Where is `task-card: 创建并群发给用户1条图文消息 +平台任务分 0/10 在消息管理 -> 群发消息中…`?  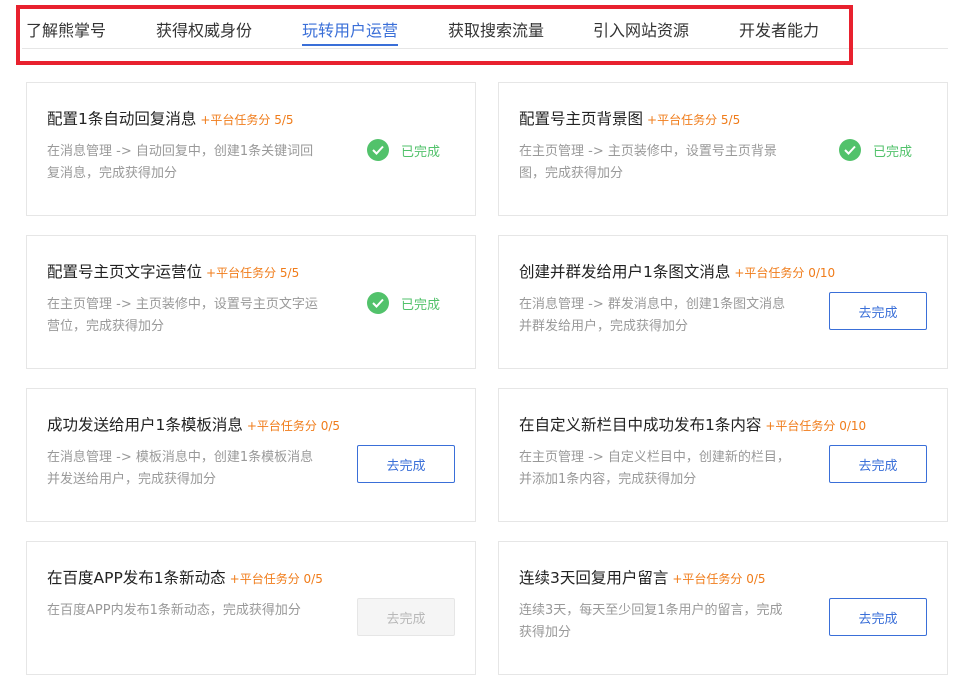 task-card: 创建并群发给用户1条图文消息 +平台任务分 0/10 在消息管理 -> 群发消息中… is located at coordinates (723, 302).